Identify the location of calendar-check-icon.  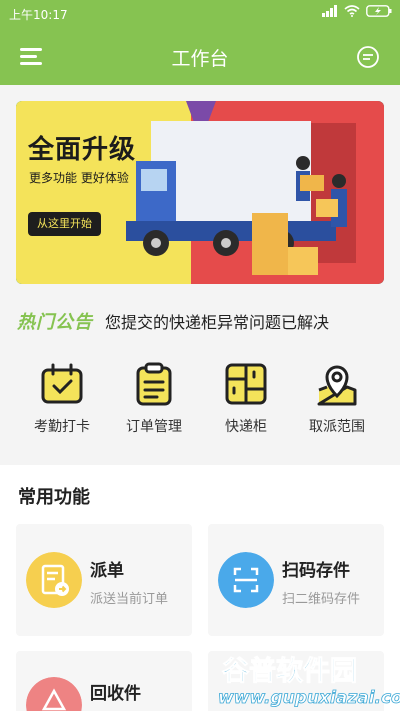
(62, 383).